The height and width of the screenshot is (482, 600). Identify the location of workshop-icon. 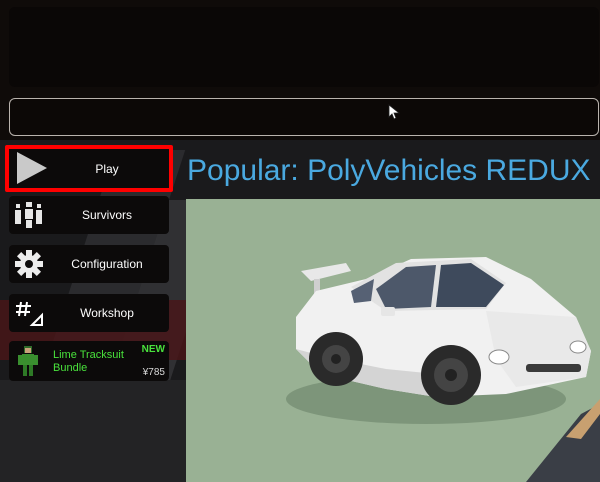
(29, 313).